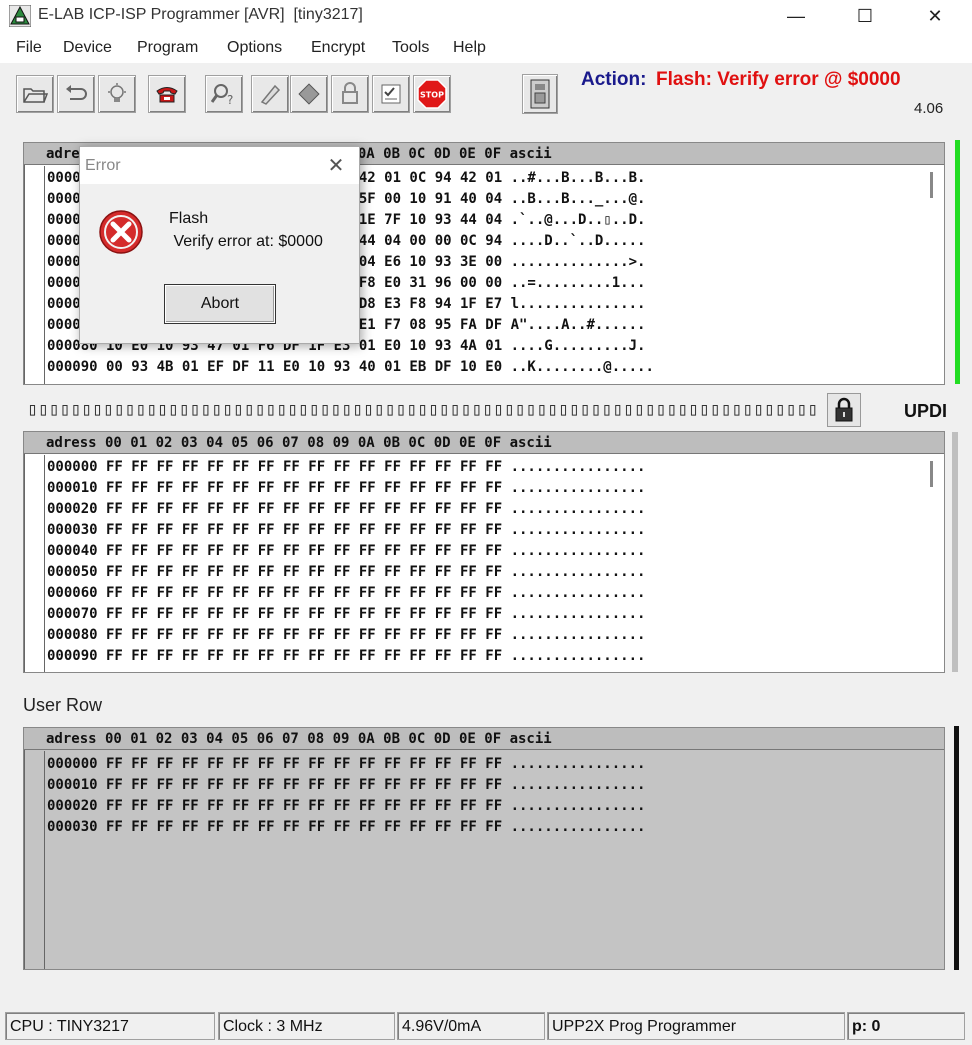 The height and width of the screenshot is (1045, 972). What do you see at coordinates (796, 16) in the screenshot?
I see `minimize-button: —` at bounding box center [796, 16].